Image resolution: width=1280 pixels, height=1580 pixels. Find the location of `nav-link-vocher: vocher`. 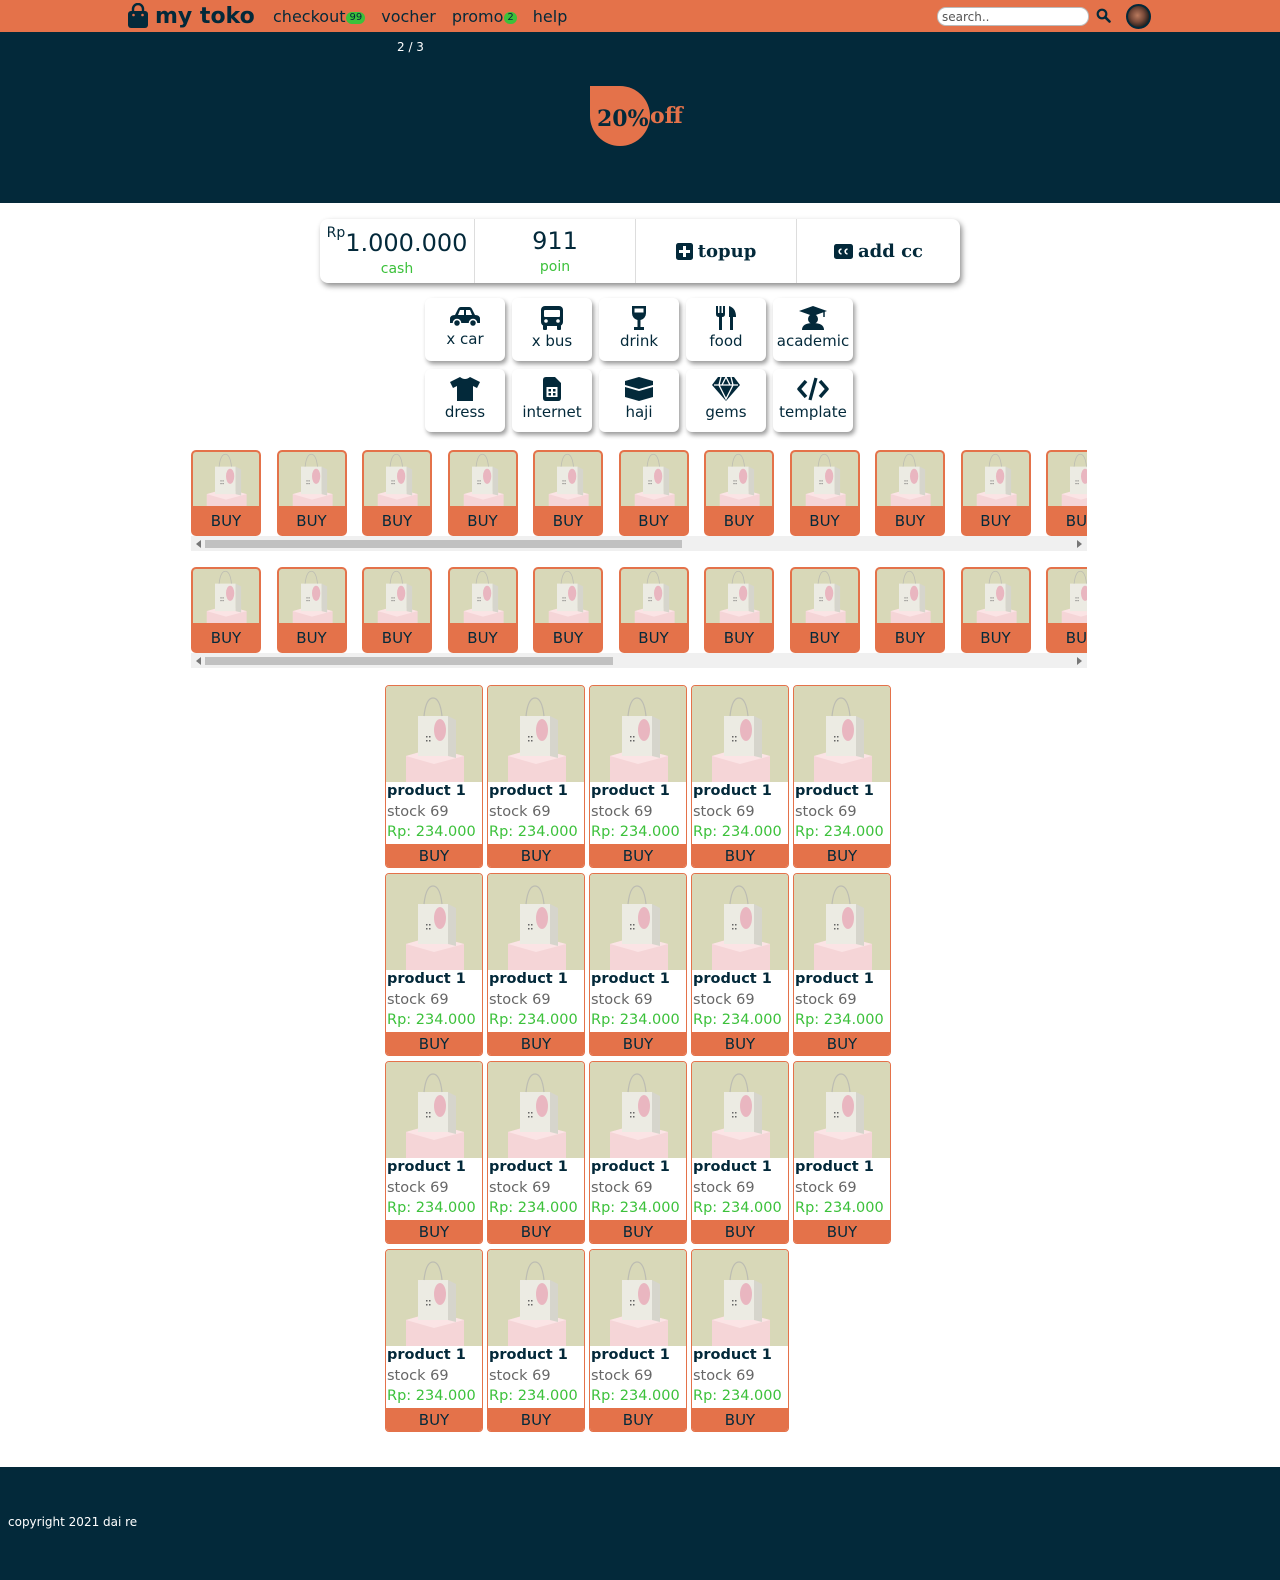

nav-link-vocher: vocher is located at coordinates (408, 16).